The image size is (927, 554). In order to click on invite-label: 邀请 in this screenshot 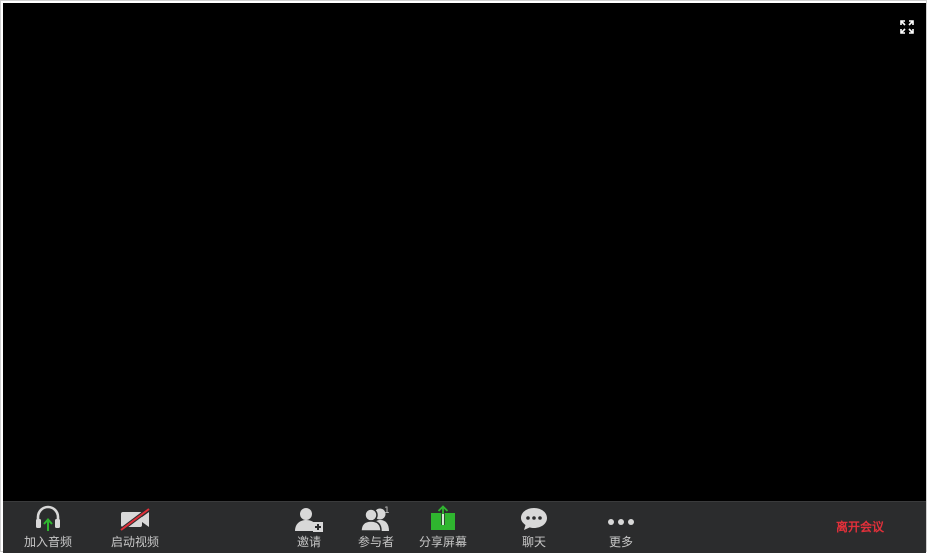, I will do `click(308, 542)`.